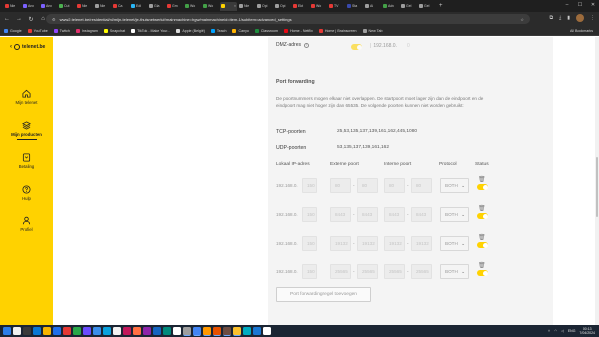 Image resolution: width=599 pixels, height=337 pixels. I want to click on browser-tab: Gla, so click(156, 6).